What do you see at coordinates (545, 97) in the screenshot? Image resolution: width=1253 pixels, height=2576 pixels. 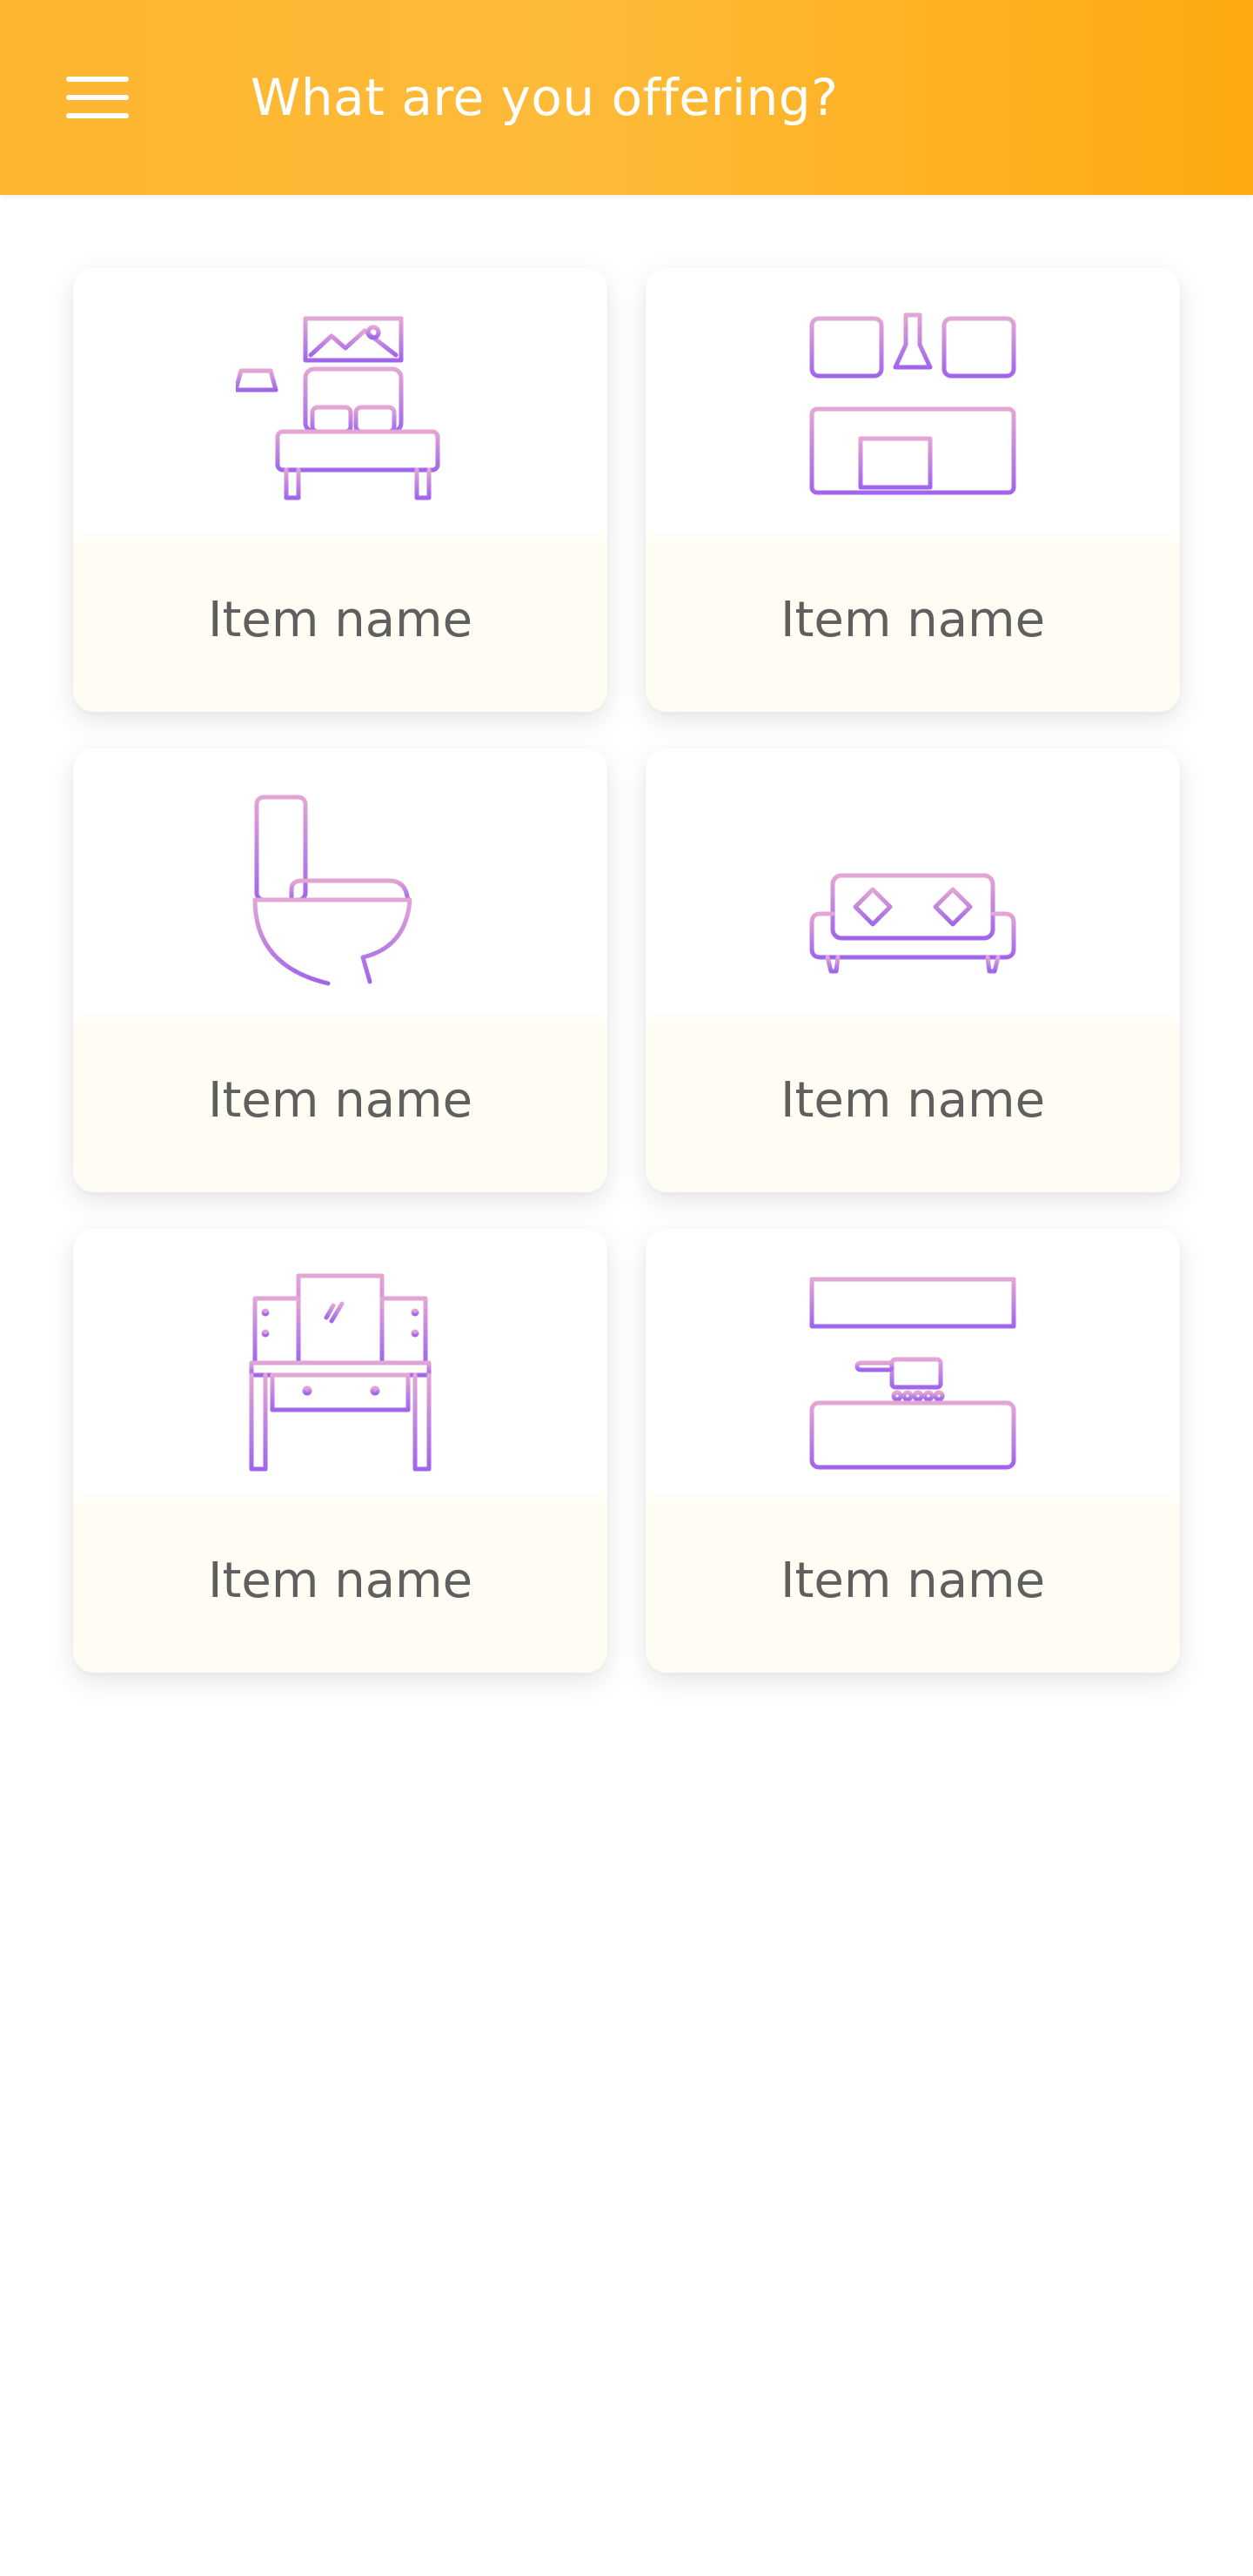 I see `page-title: What are you offering?` at bounding box center [545, 97].